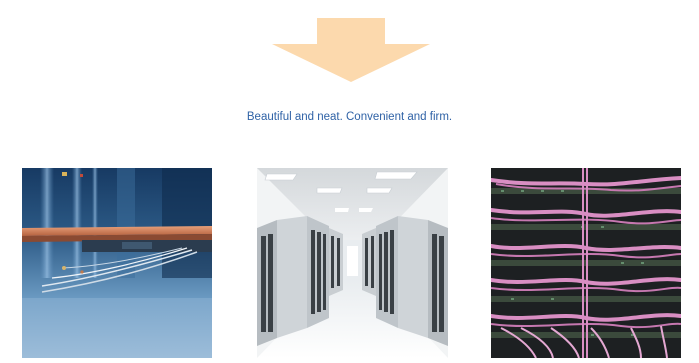 The image size is (699, 363). I want to click on desk-edge-cable-photo, so click(117, 263).